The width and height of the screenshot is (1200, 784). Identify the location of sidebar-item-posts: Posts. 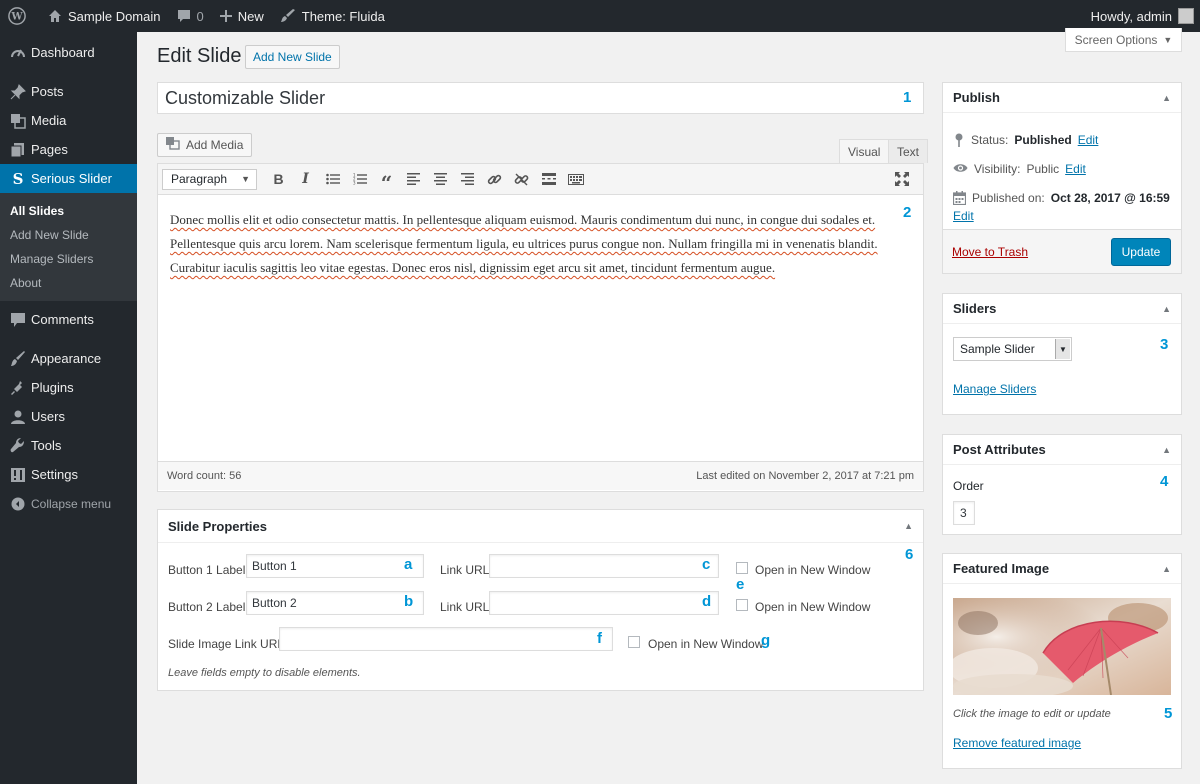
(68, 91).